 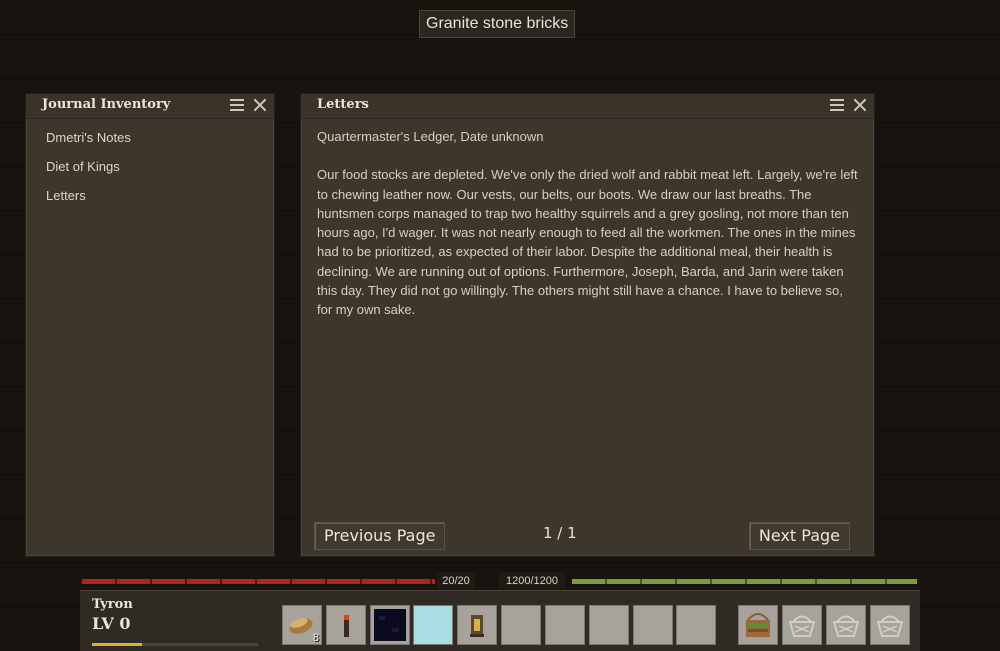 I want to click on page-indicator: 1 / 1, so click(x=560, y=533).